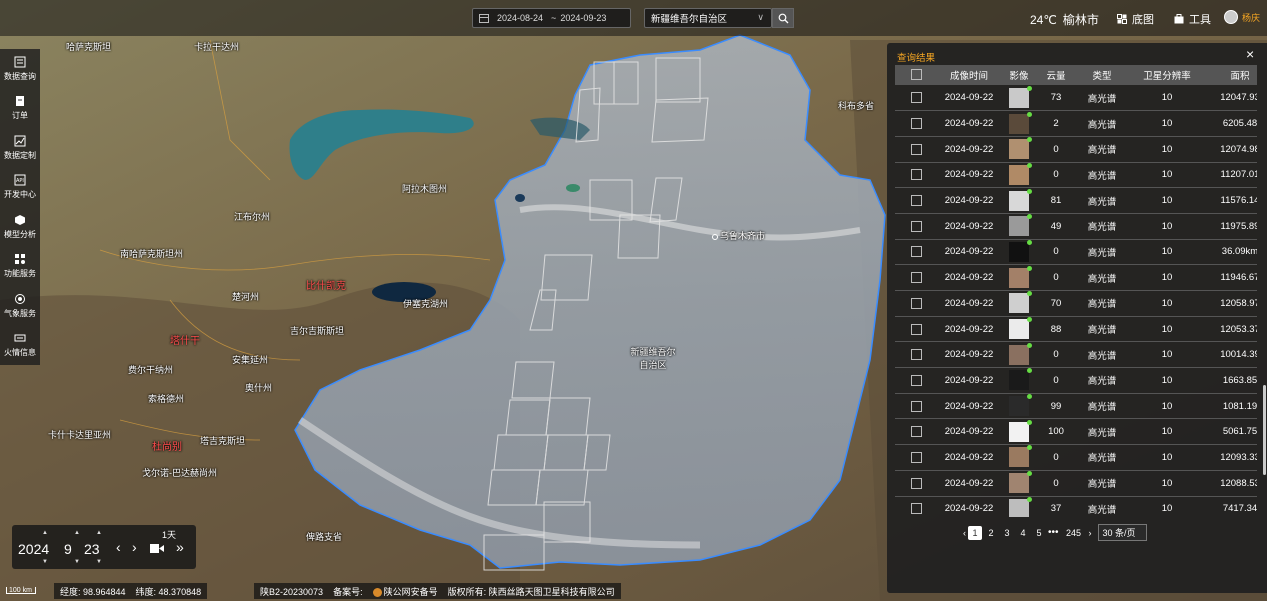 The height and width of the screenshot is (601, 1267). I want to click on sidebar-item-data-query: 数据查询, so click(20, 69).